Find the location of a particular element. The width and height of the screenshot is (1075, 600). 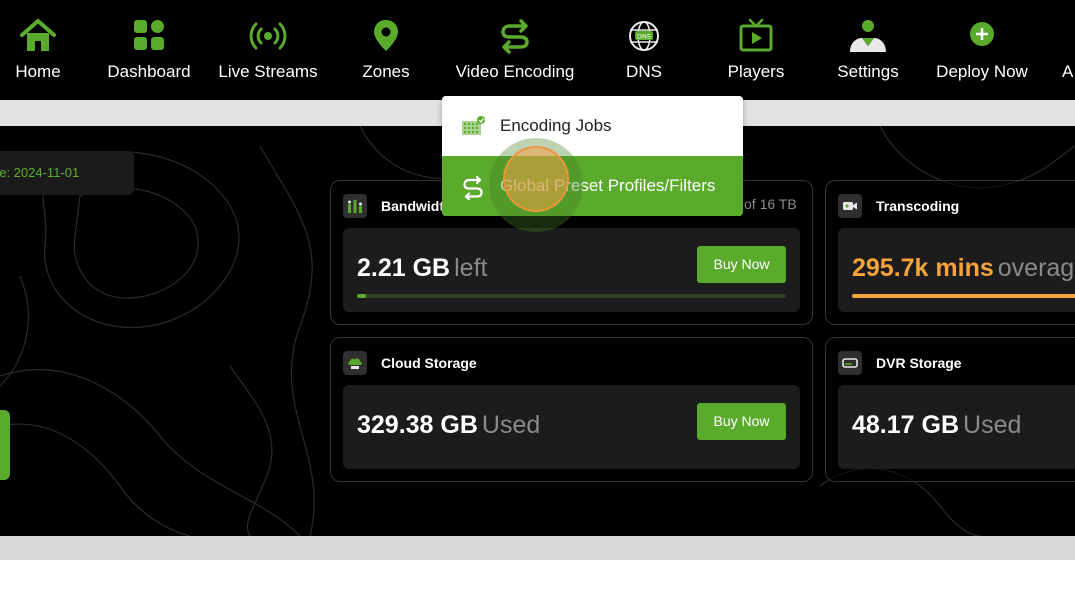

menu-item-encoding-jobs: Encoding Jobs is located at coordinates (592, 126).